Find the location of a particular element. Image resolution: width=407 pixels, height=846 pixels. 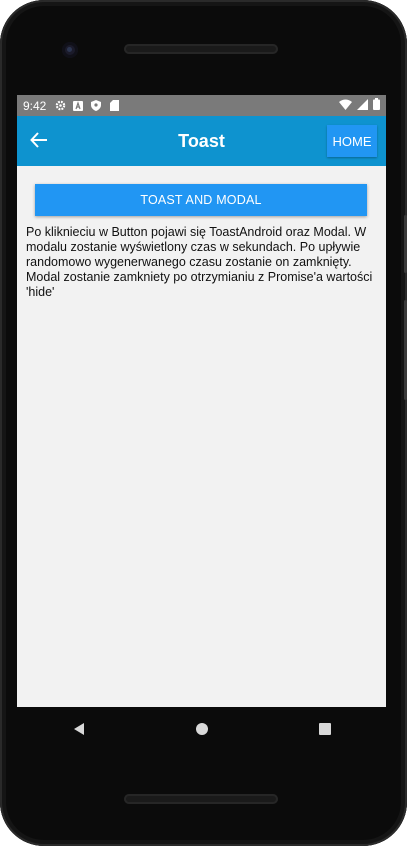

status-bar: 9:42 is located at coordinates (201, 105).